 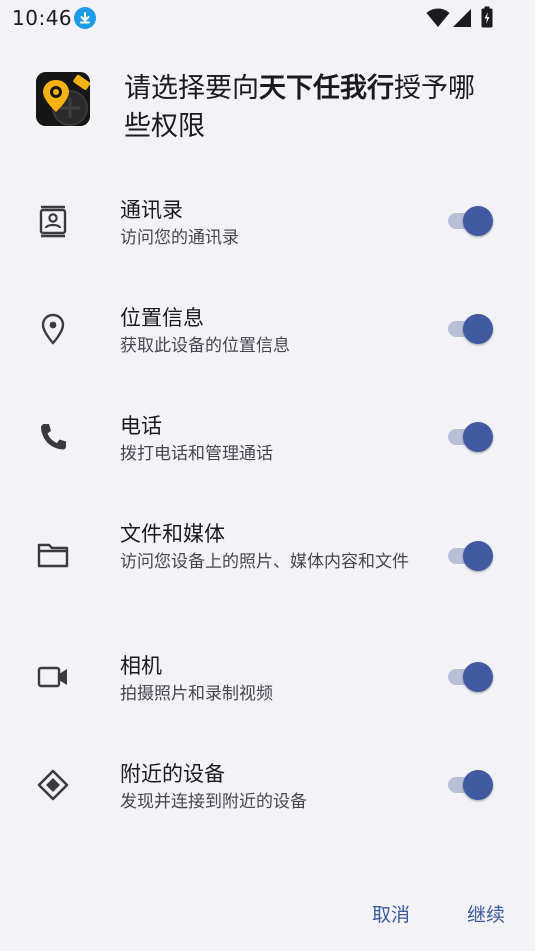 I want to click on cancel-button: 取消, so click(x=391, y=913).